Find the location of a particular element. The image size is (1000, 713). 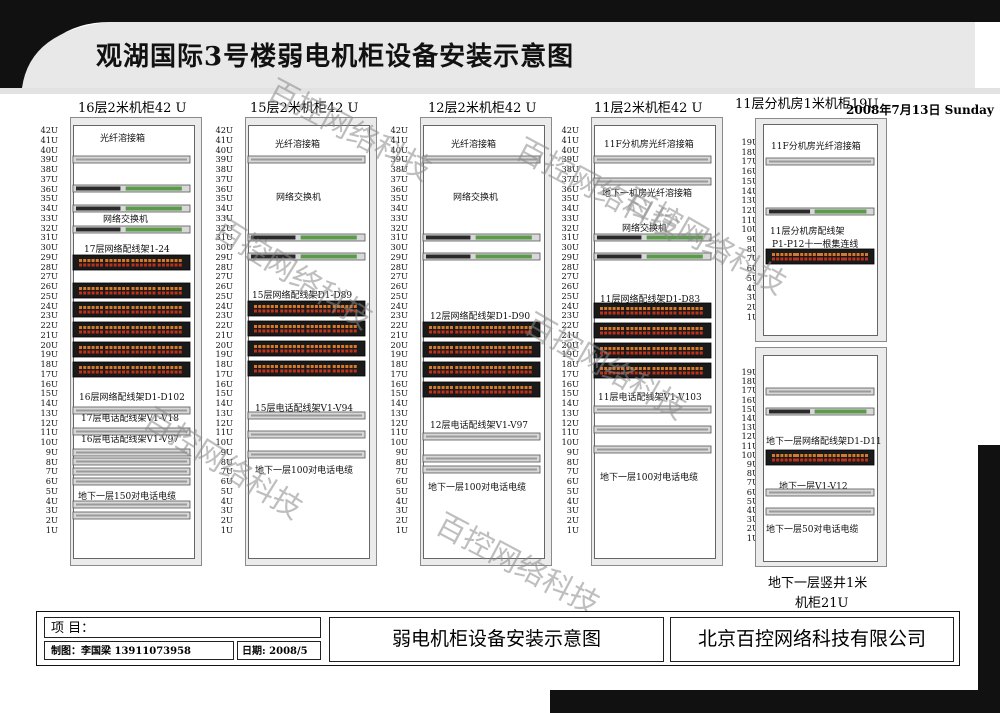

date-field: 日期: 2008/5 is located at coordinates (279, 650).